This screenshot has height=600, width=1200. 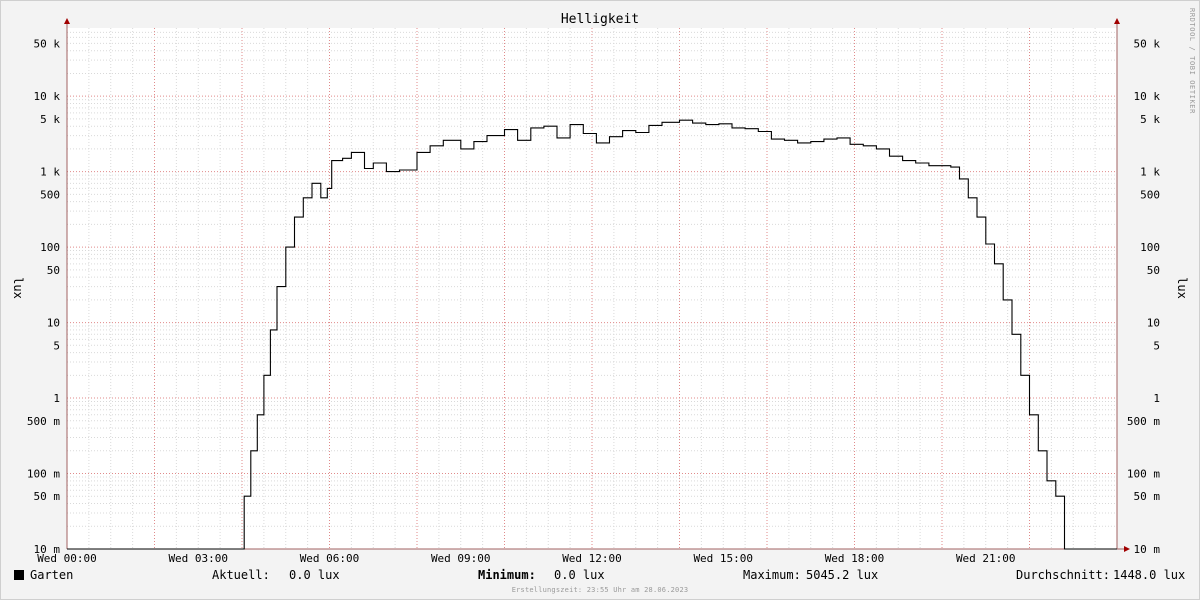 What do you see at coordinates (1150, 119) in the screenshot?
I see `y-tick-label-right: 5 k` at bounding box center [1150, 119].